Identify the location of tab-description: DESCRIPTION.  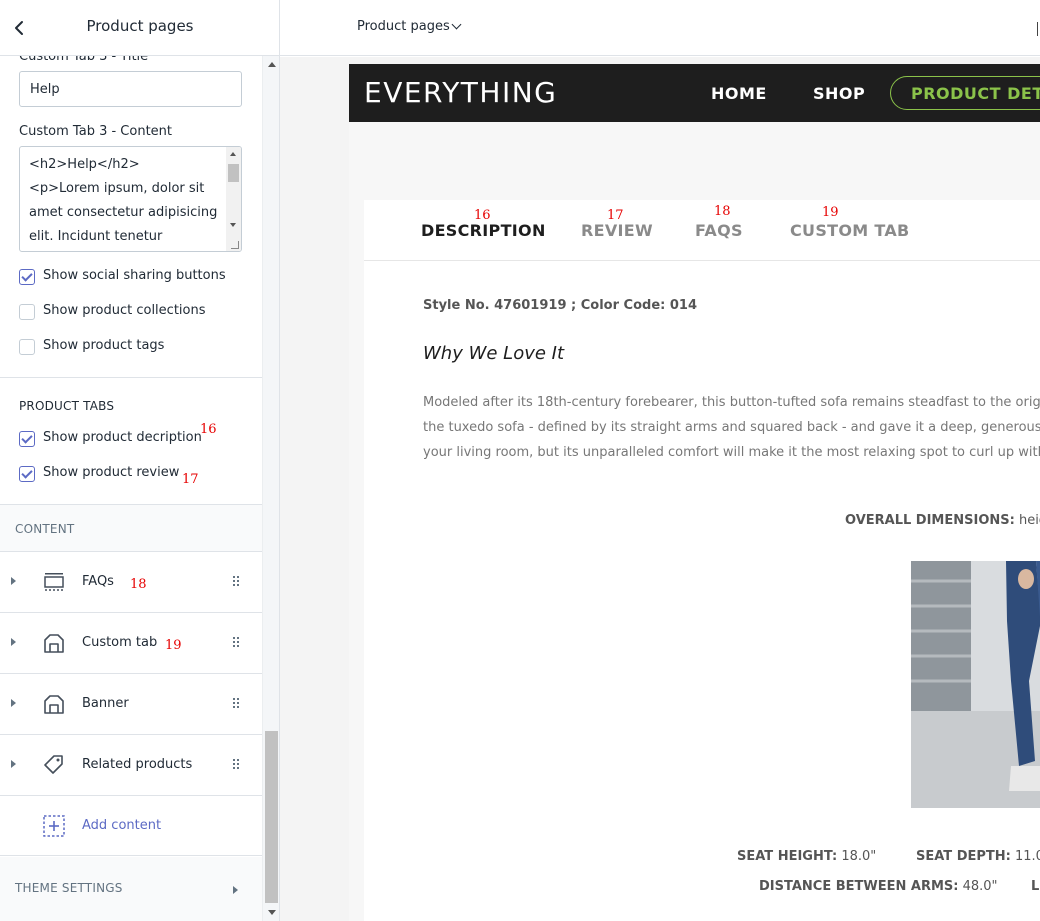
(483, 230).